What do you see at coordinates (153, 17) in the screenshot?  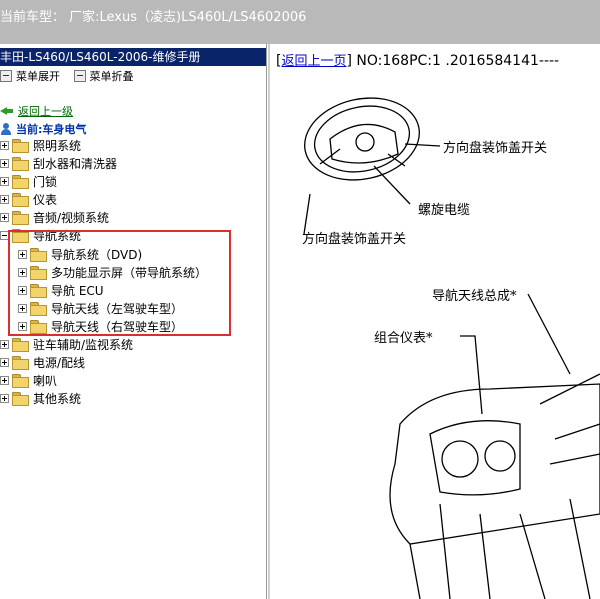 I see `current-vehicle-label: 当前车型： 厂家:Lexus（凌志)LS460L/LS4602006` at bounding box center [153, 17].